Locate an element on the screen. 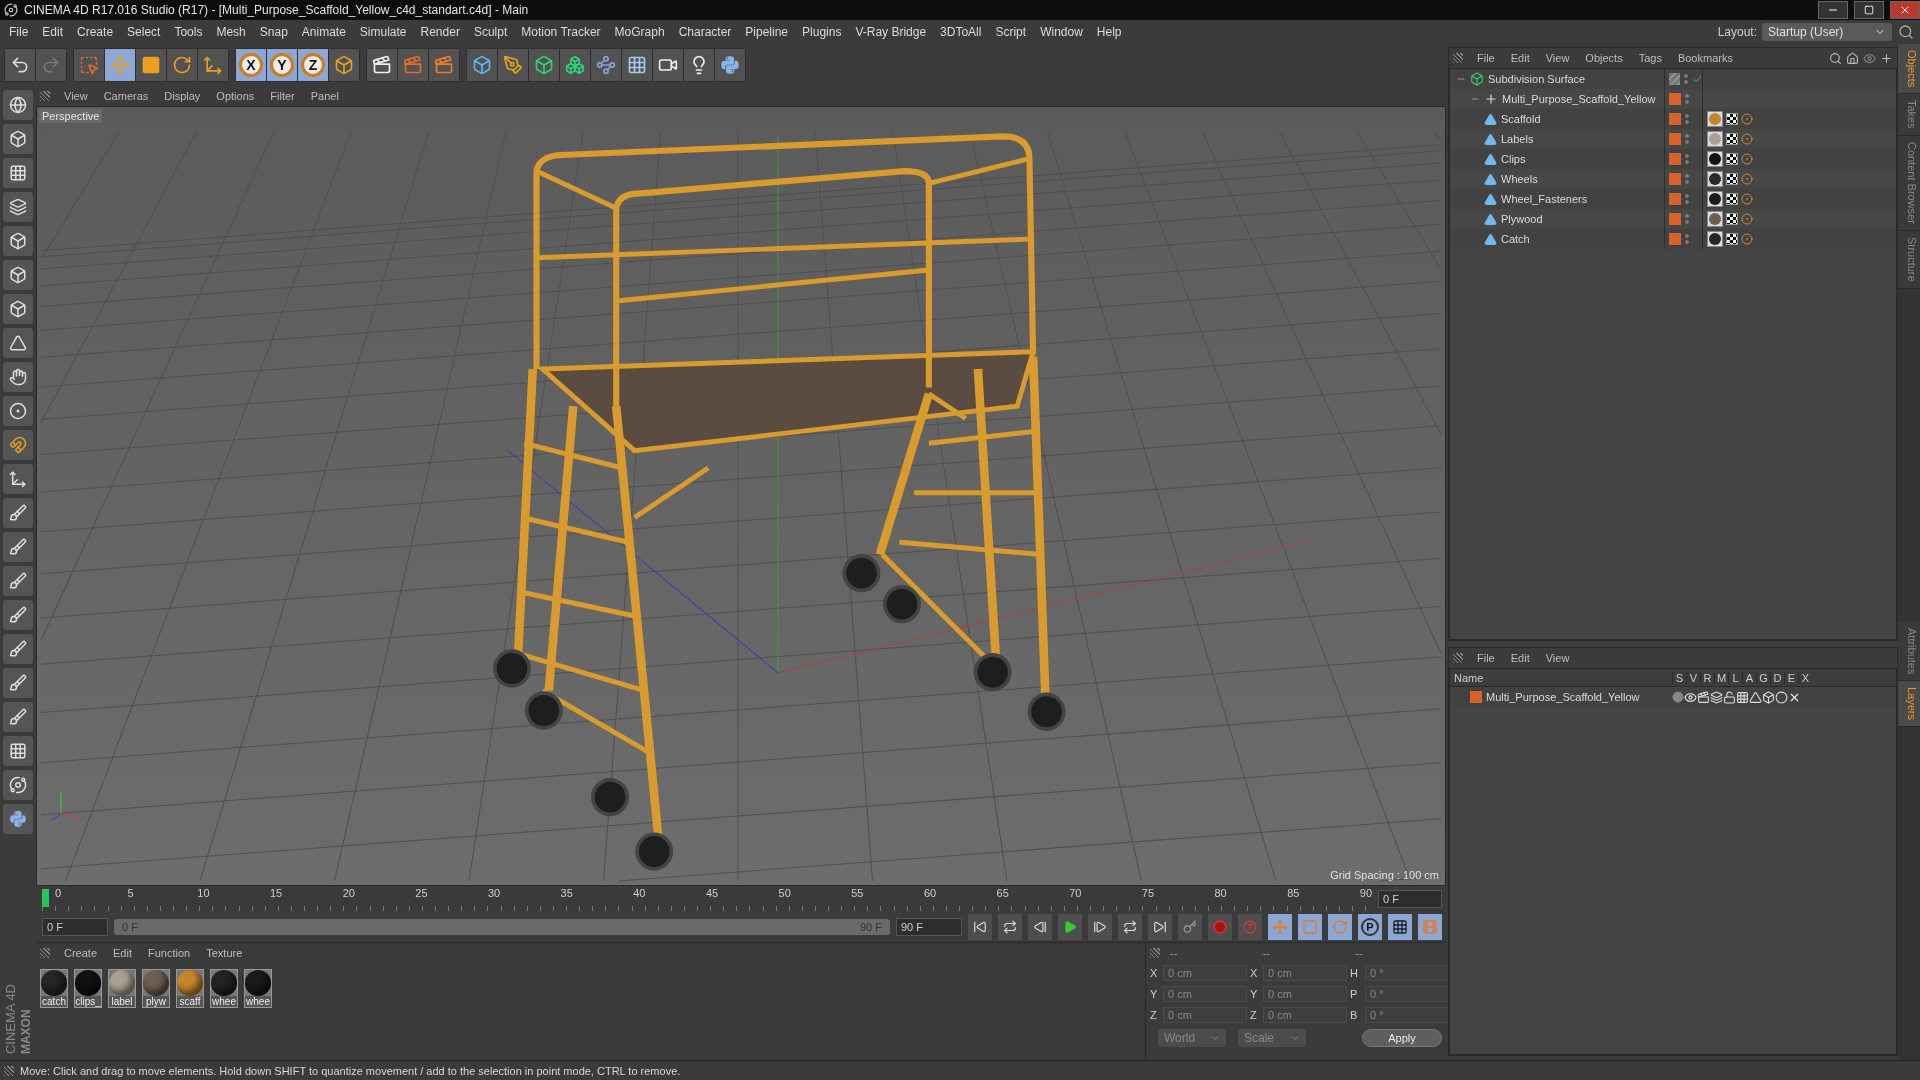 The image size is (1920, 1080). object-name: Plywood is located at coordinates (1522, 219).